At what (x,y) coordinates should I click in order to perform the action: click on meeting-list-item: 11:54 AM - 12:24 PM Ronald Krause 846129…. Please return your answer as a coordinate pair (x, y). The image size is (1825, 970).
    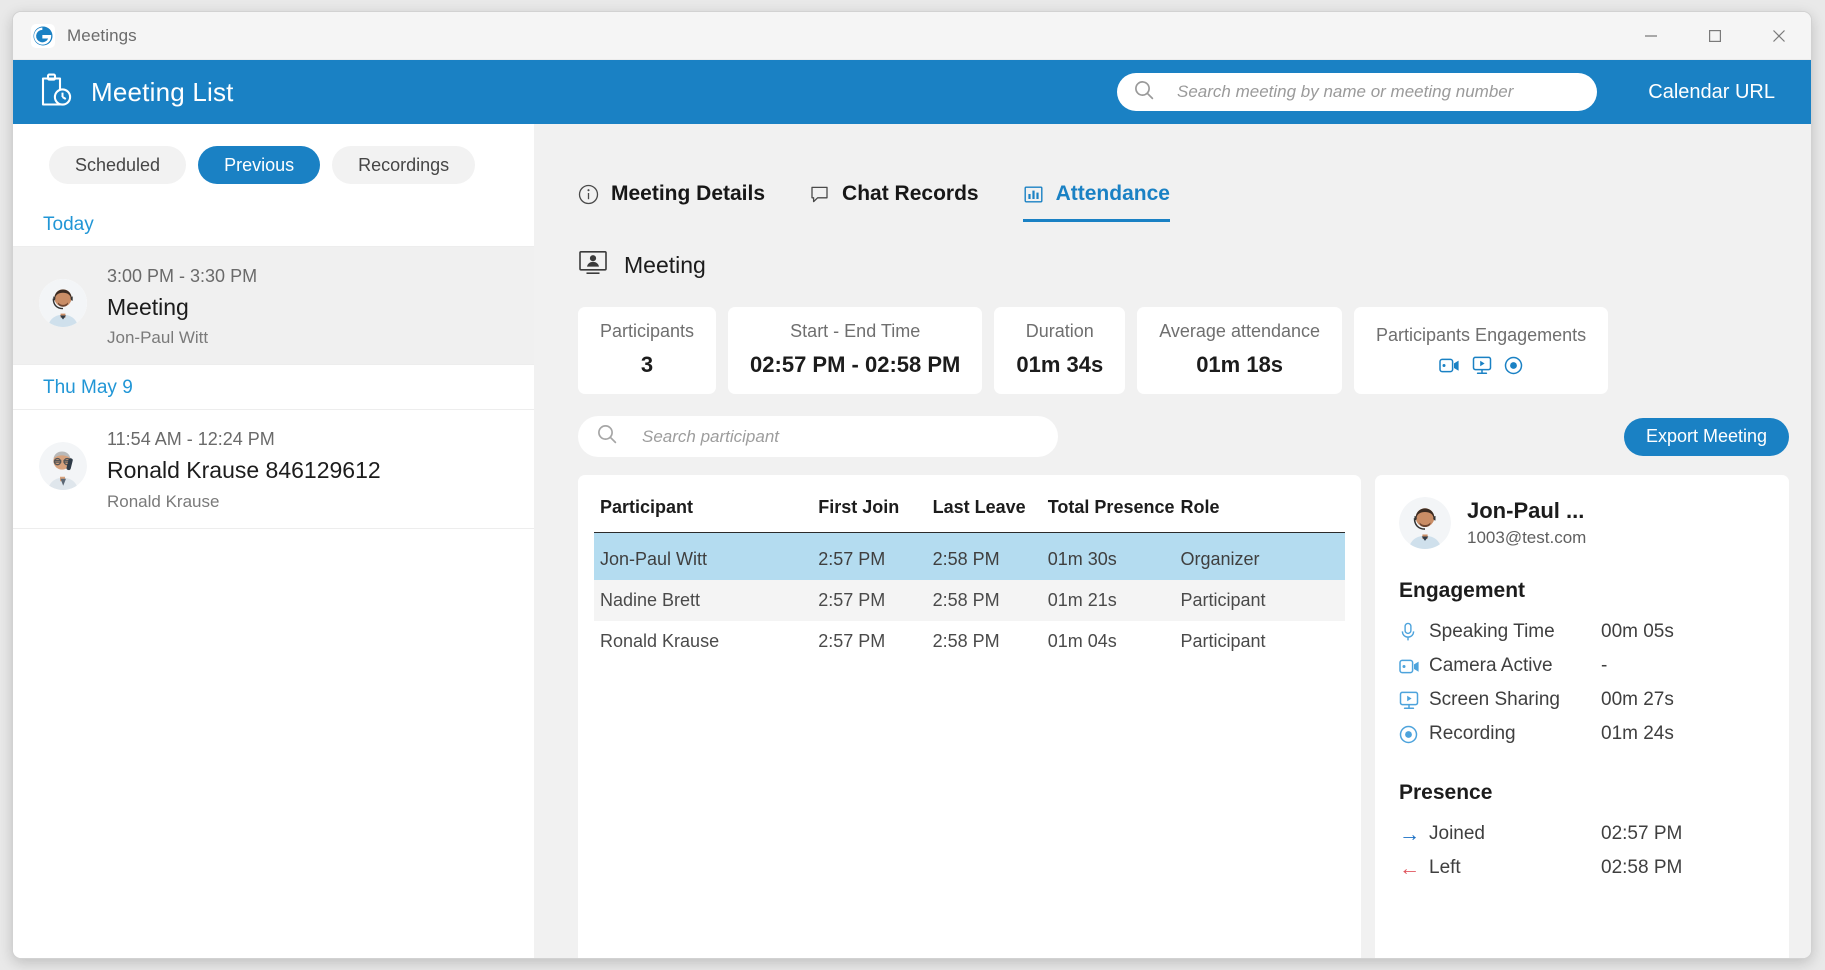
    Looking at the image, I should click on (273, 469).